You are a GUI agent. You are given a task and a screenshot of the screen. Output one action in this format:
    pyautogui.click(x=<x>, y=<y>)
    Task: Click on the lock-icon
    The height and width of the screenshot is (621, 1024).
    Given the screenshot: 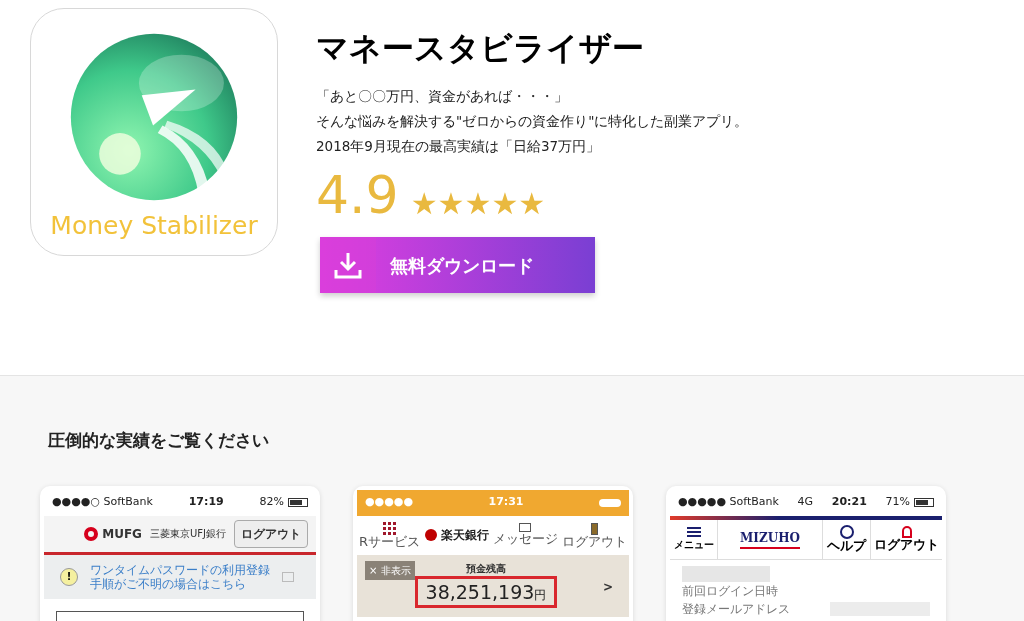 What is the action you would take?
    pyautogui.click(x=906, y=532)
    